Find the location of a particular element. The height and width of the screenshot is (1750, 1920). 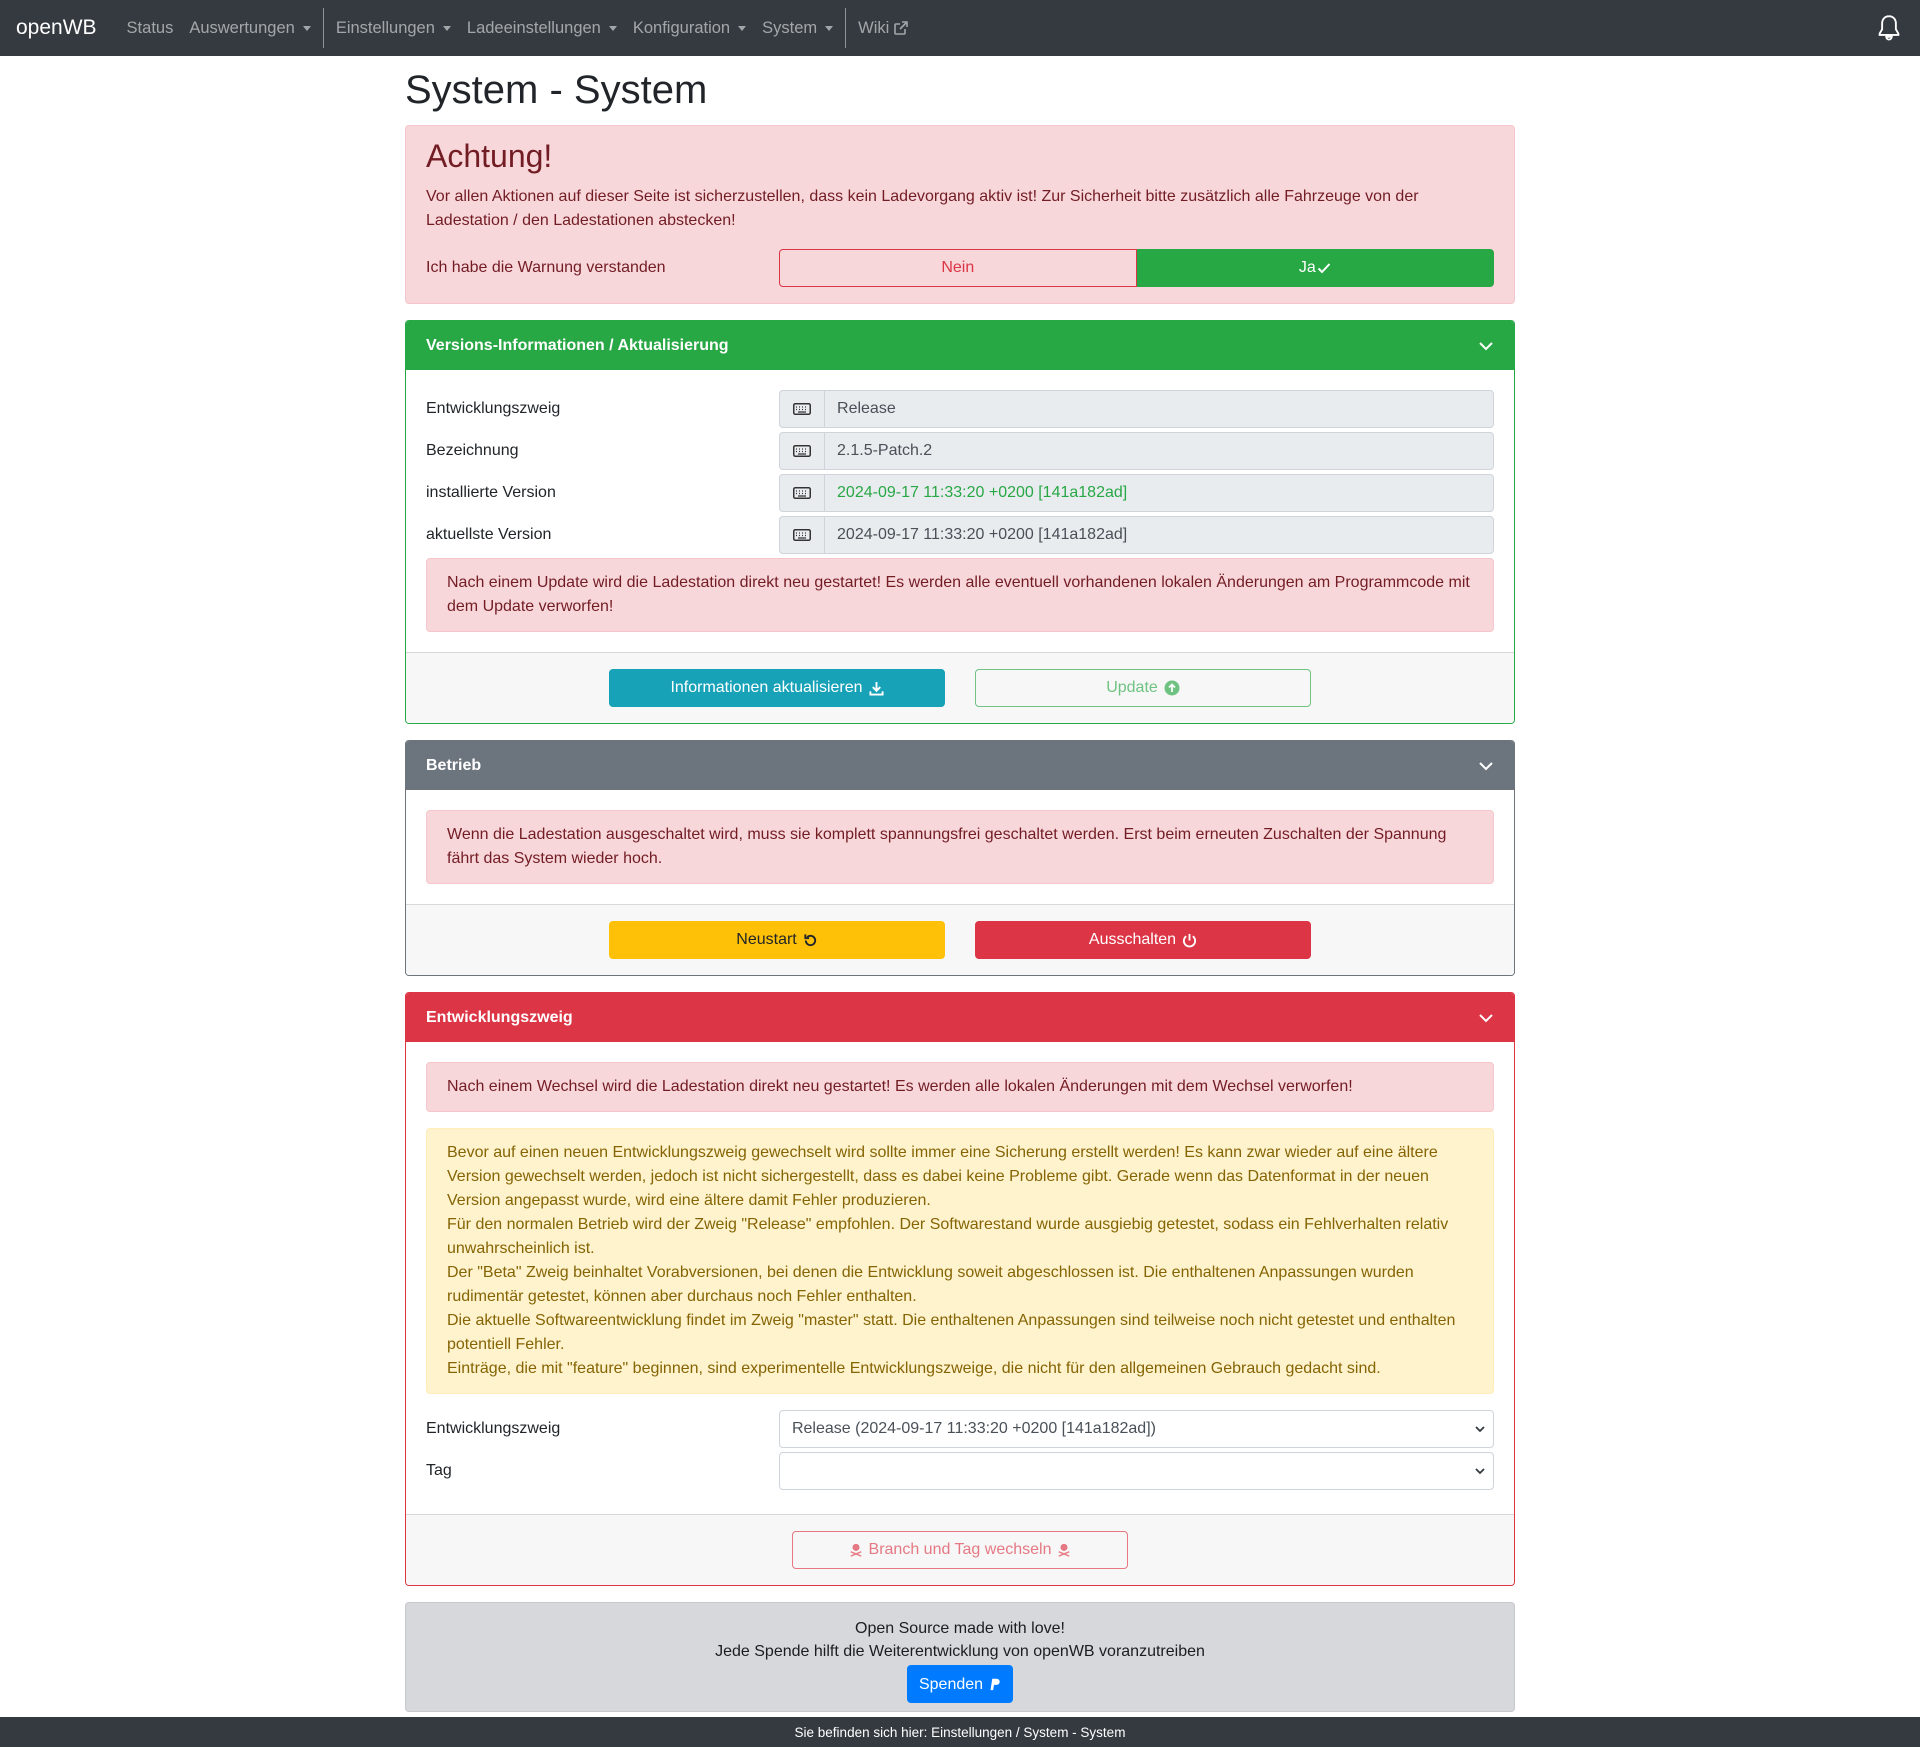

shutdown-label: Ausschalten is located at coordinates (1132, 939).